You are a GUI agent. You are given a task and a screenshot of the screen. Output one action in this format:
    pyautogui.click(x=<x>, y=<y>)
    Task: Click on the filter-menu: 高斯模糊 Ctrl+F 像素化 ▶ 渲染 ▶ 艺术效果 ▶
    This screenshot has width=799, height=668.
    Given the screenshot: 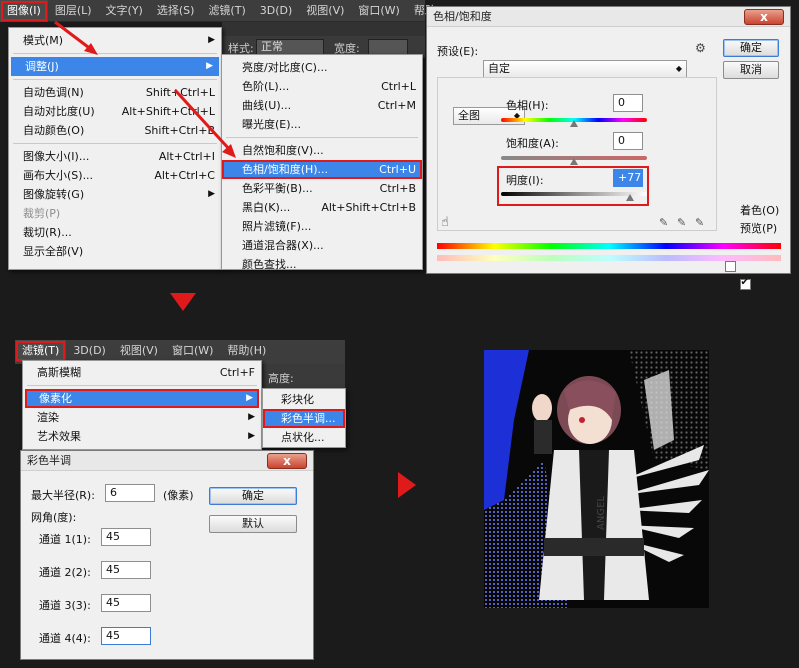 What is the action you would take?
    pyautogui.click(x=142, y=405)
    